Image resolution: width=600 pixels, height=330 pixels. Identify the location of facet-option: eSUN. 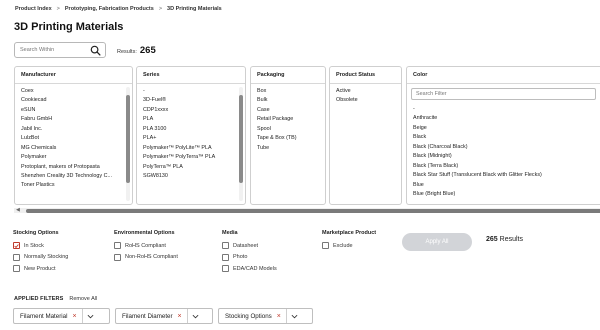
(71, 110).